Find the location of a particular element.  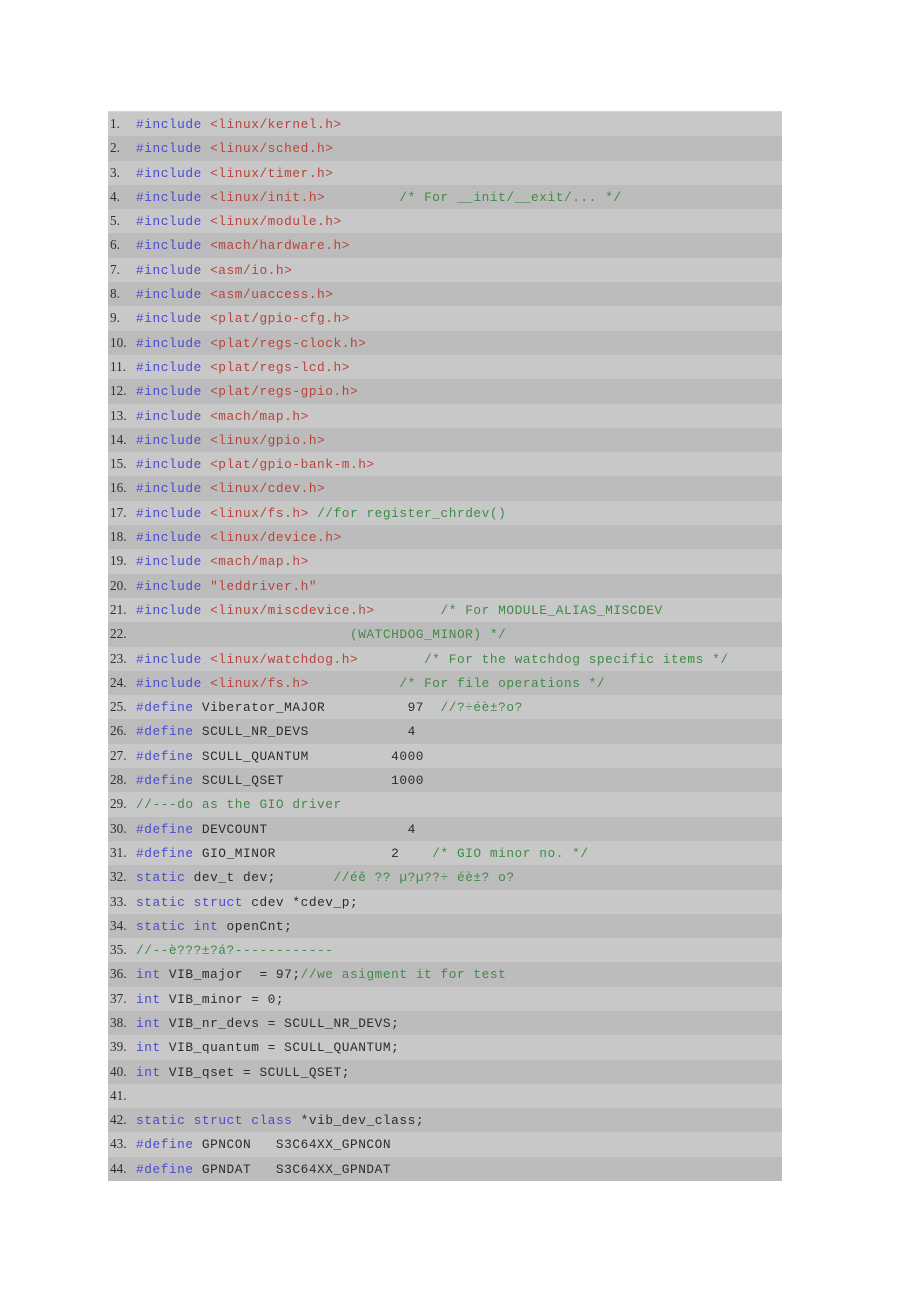

code-line: 2. #include <linux/sched.h> is located at coordinates (445, 148).